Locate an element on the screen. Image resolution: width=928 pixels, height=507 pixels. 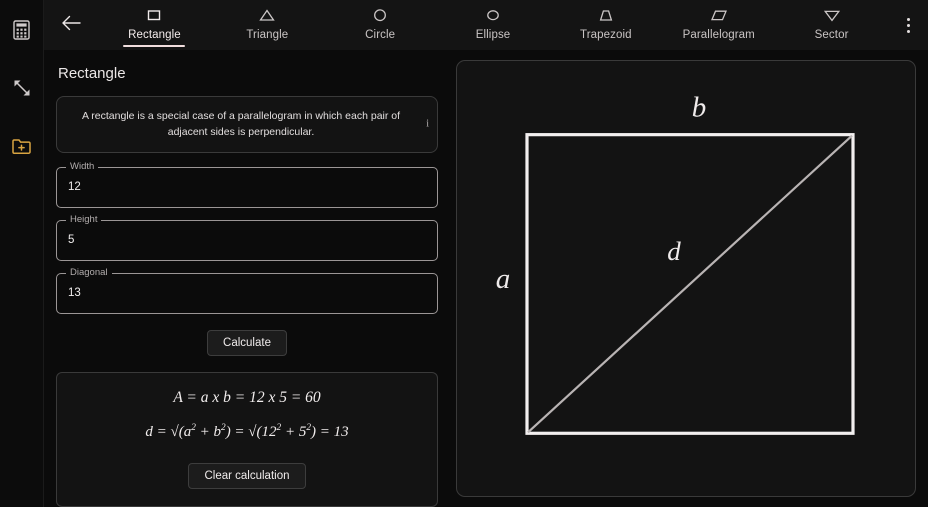
tab-sector: Sector is located at coordinates (831, 25).